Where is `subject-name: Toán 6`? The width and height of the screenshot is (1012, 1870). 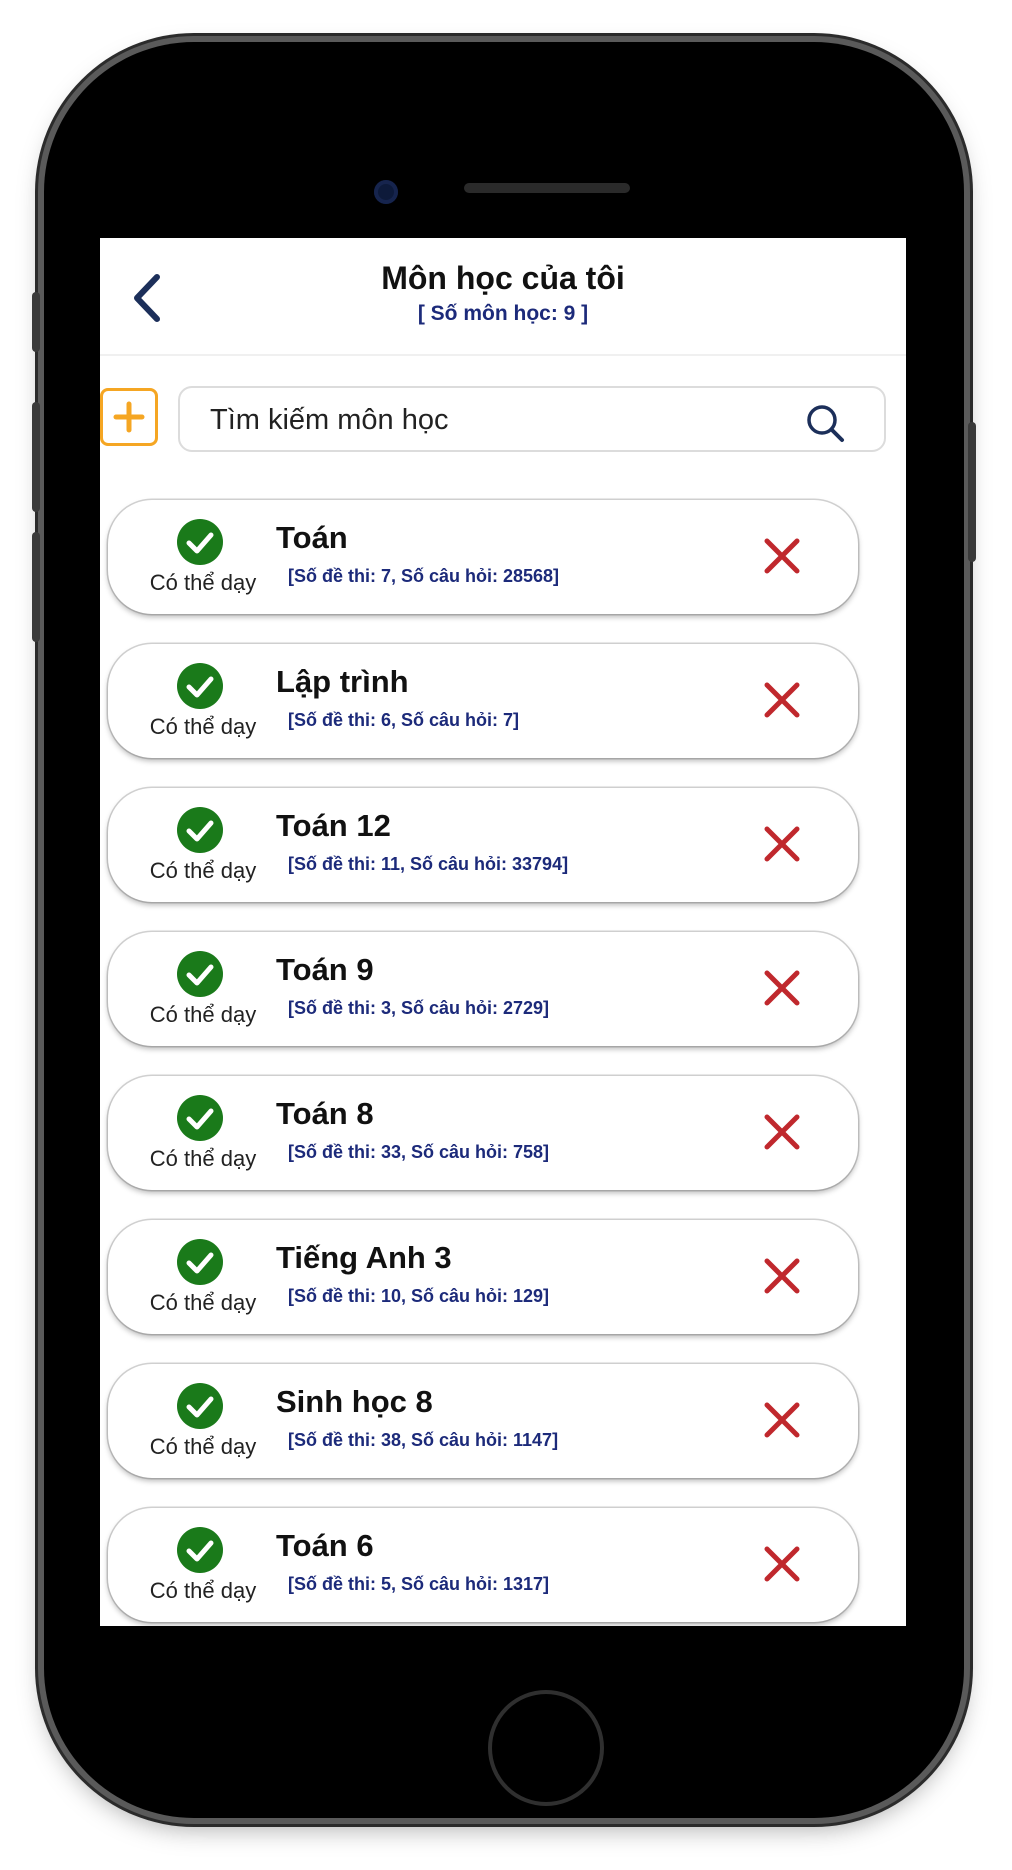 subject-name: Toán 6 is located at coordinates (325, 1545).